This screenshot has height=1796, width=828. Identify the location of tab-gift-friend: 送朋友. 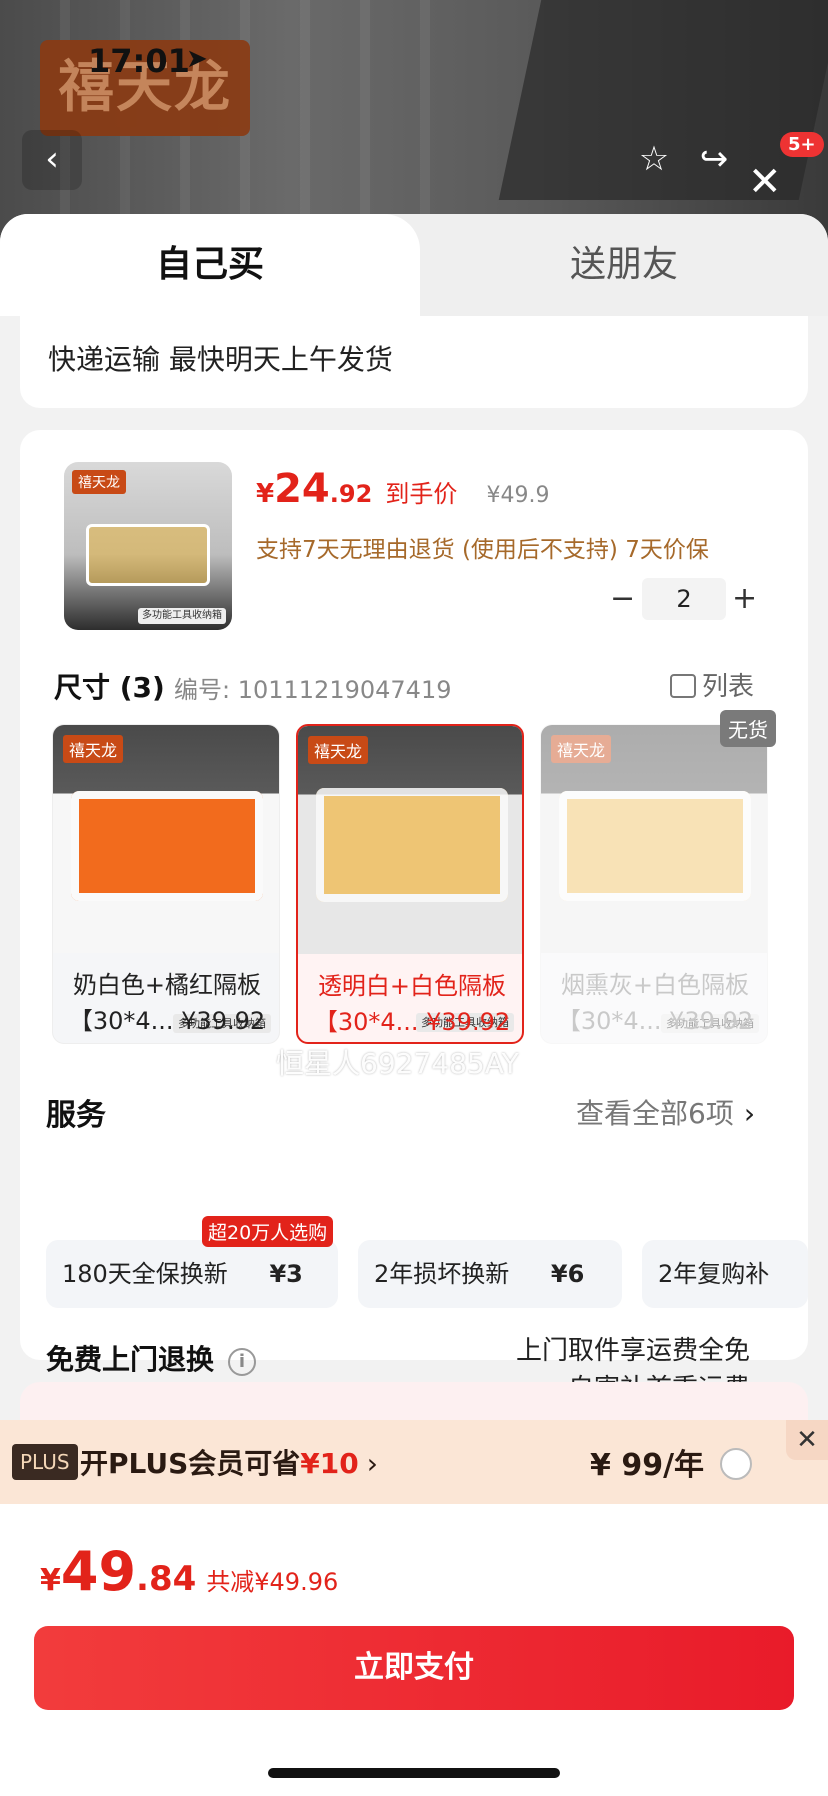
(624, 265).